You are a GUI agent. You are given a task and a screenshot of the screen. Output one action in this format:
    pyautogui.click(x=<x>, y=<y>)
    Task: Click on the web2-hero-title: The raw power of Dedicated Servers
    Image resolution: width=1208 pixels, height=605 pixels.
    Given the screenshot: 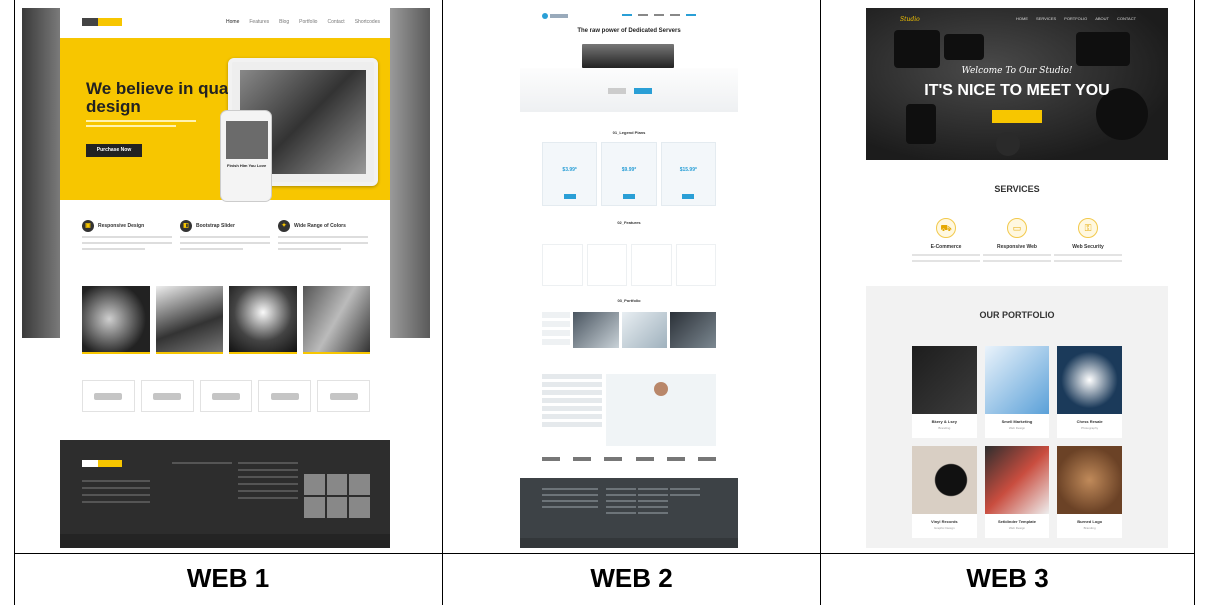 What is the action you would take?
    pyautogui.click(x=629, y=31)
    